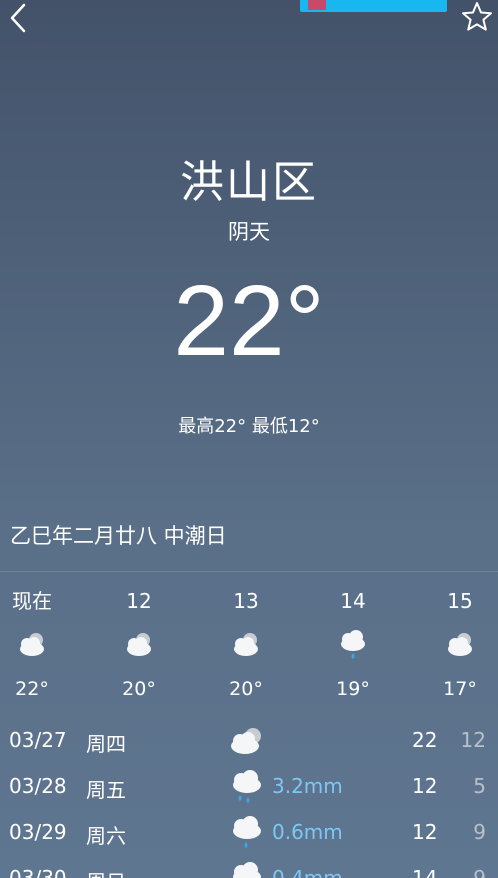  I want to click on hourly-item: 12 20°, so click(139, 645).